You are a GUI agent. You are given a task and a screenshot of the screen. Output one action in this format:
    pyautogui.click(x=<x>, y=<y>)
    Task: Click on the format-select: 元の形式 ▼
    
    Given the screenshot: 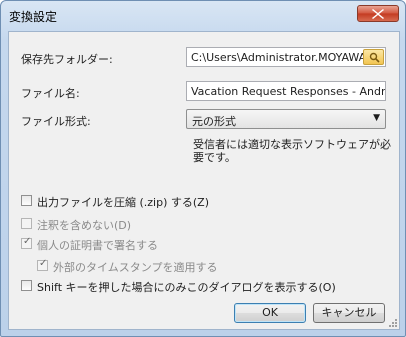 What is the action you would take?
    pyautogui.click(x=286, y=119)
    